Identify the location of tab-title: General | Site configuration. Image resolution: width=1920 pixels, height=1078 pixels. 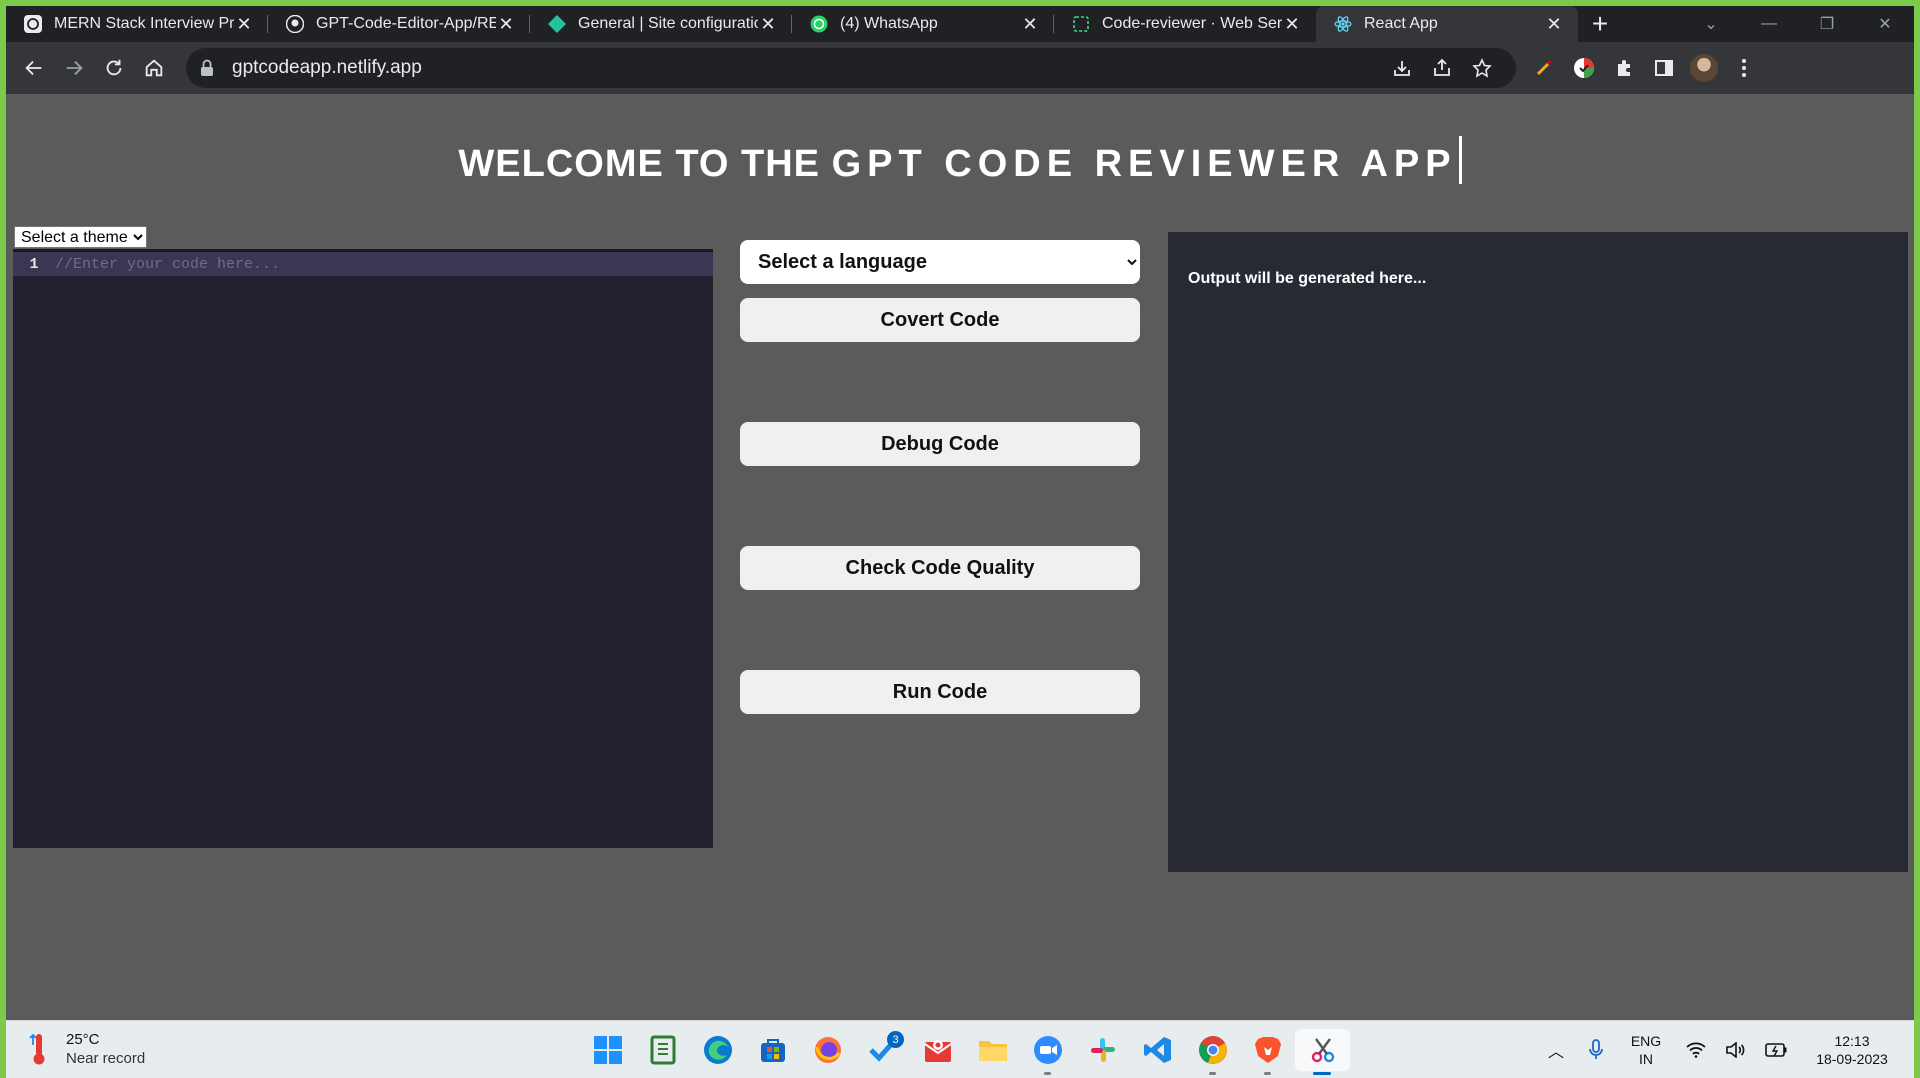
(668, 23).